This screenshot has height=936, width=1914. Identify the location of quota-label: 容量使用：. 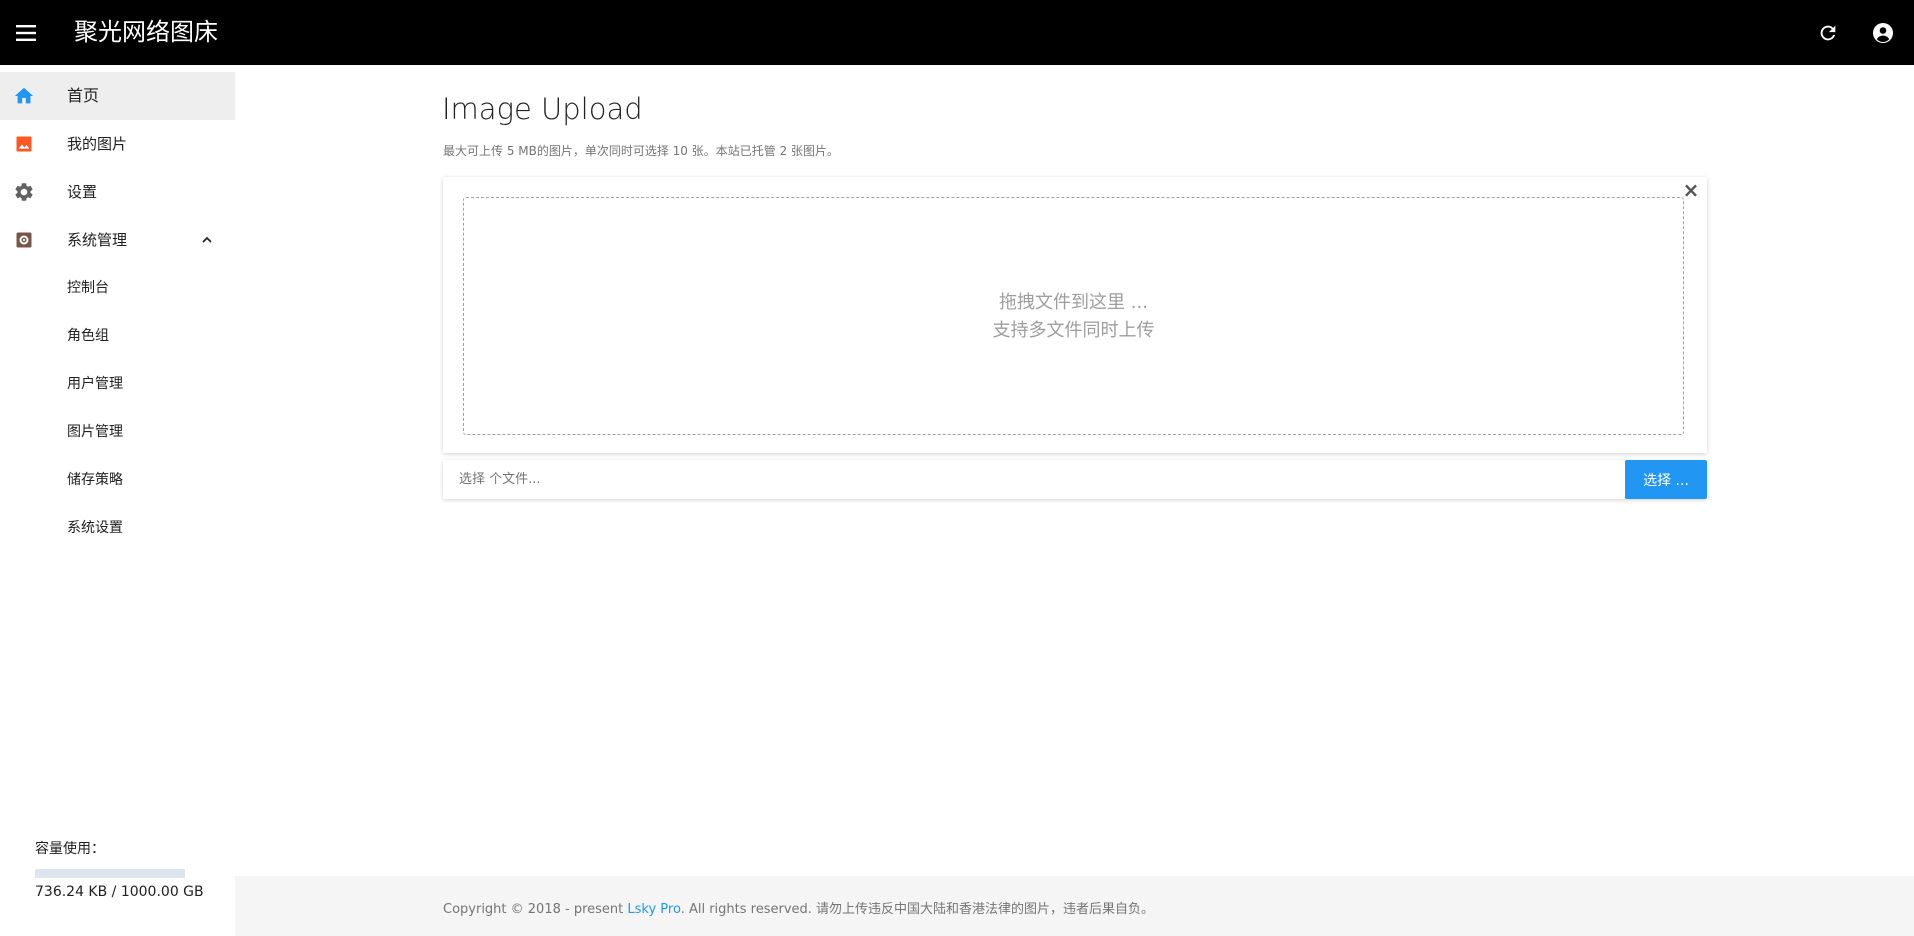
(70, 849).